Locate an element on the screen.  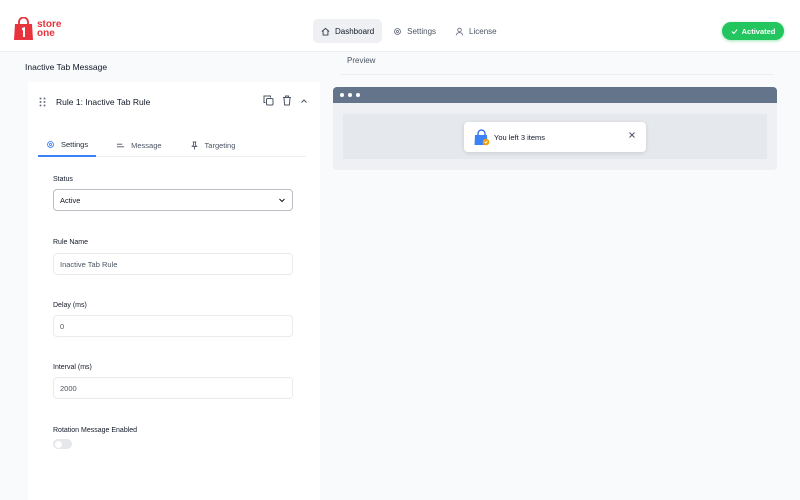
chevron-down-icon is located at coordinates (282, 200).